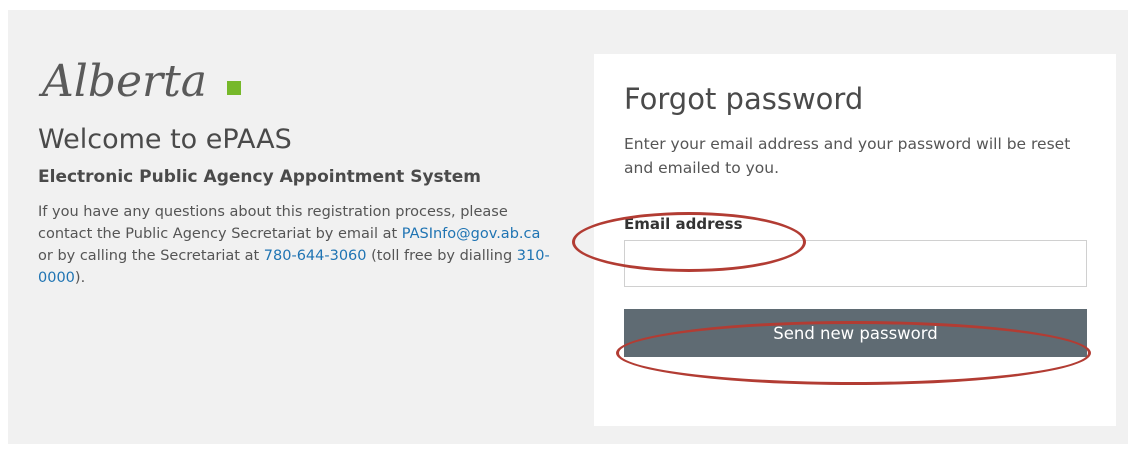 The width and height of the screenshot is (1136, 458). What do you see at coordinates (855, 263) in the screenshot?
I see `email-input` at bounding box center [855, 263].